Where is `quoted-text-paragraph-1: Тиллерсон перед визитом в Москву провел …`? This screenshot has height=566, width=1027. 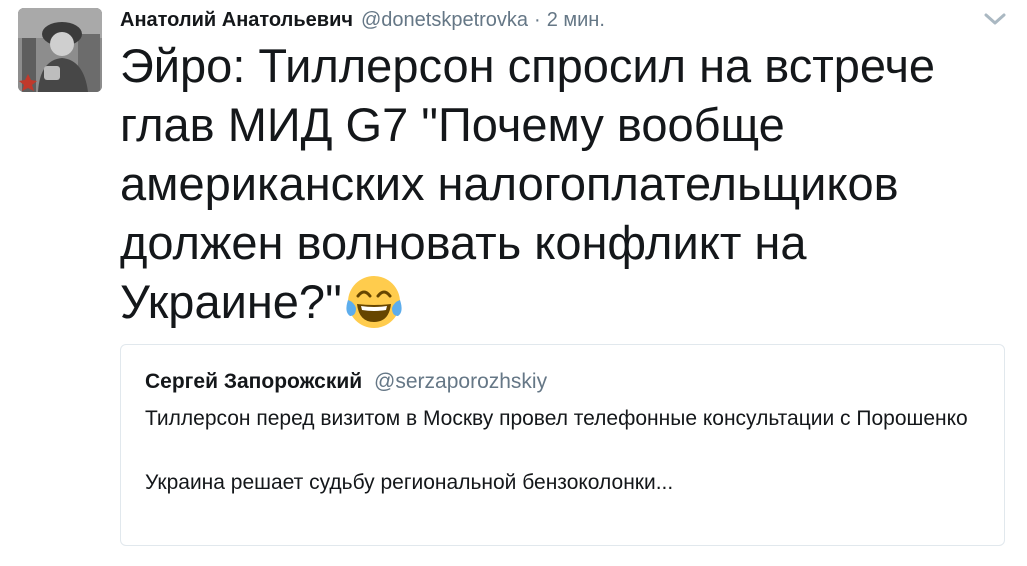
quoted-text-paragraph-1: Тиллерсон перед визитом в Москву провел … is located at coordinates (556, 418).